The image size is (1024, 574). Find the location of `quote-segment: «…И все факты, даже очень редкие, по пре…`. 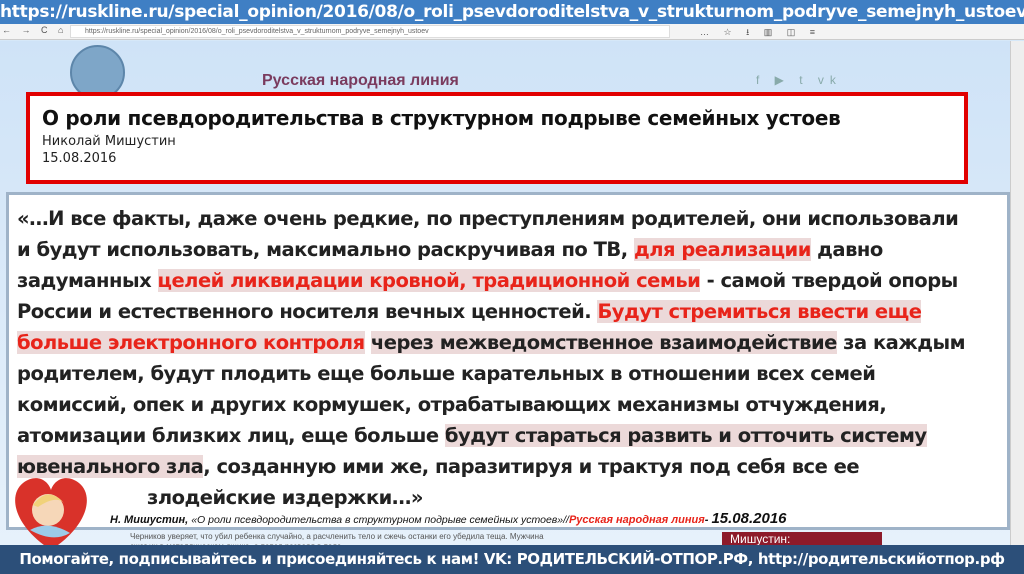

quote-segment: «…И все факты, даже очень редкие, по пре… is located at coordinates (488, 218).